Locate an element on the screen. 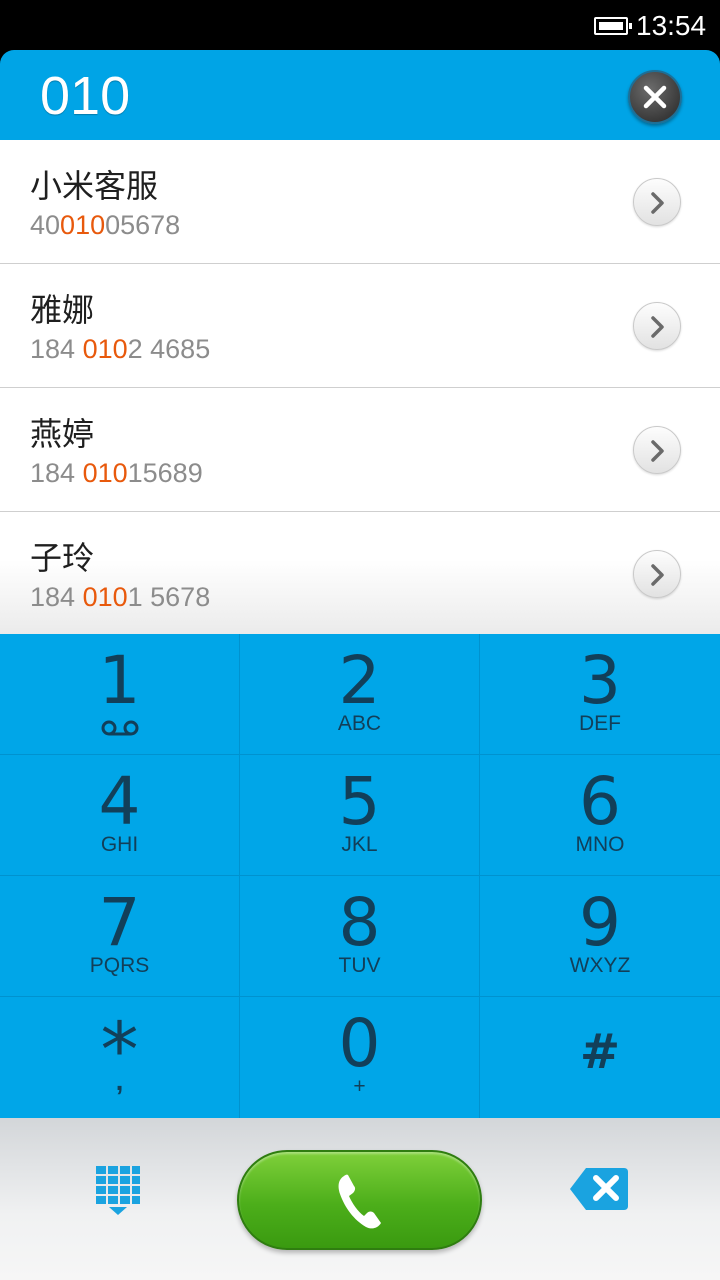 Image resolution: width=720 pixels, height=1280 pixels. backspace-icon is located at coordinates (599, 1189).